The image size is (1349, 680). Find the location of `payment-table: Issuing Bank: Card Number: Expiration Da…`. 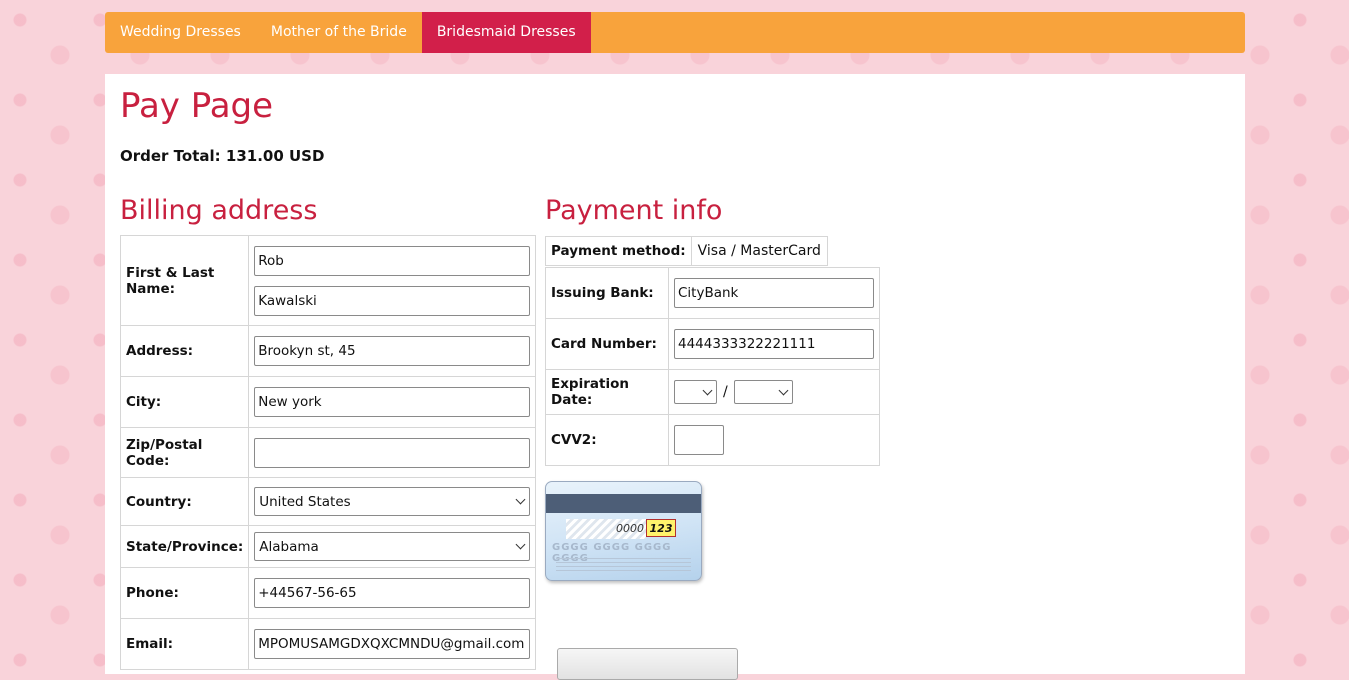

payment-table: Issuing Bank: Card Number: Expiration Da… is located at coordinates (712, 366).